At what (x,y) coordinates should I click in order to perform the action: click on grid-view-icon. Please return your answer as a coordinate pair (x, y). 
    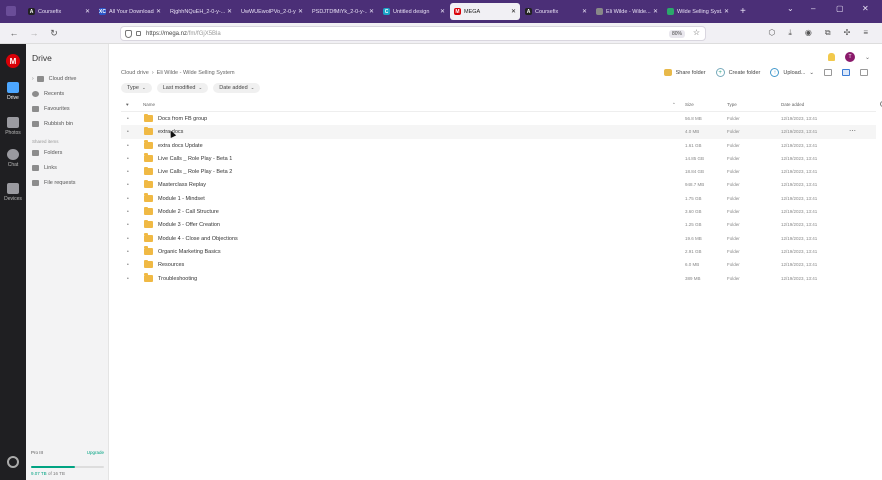
    Looking at the image, I should click on (828, 72).